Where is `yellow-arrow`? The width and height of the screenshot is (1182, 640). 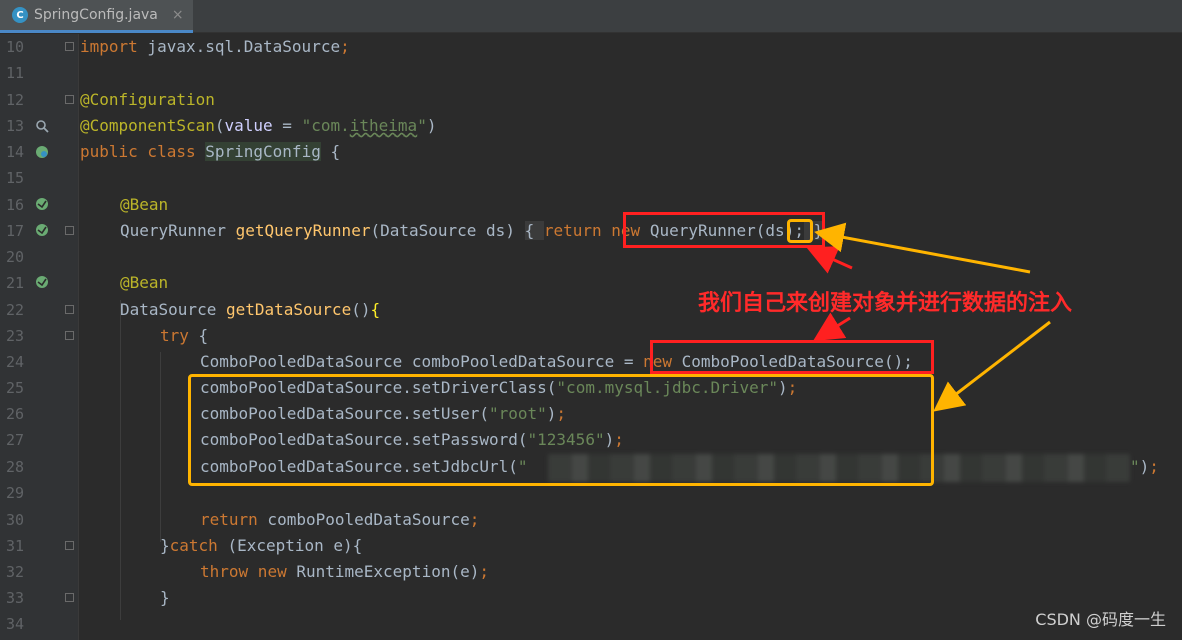
yellow-arrow is located at coordinates (992, 366).